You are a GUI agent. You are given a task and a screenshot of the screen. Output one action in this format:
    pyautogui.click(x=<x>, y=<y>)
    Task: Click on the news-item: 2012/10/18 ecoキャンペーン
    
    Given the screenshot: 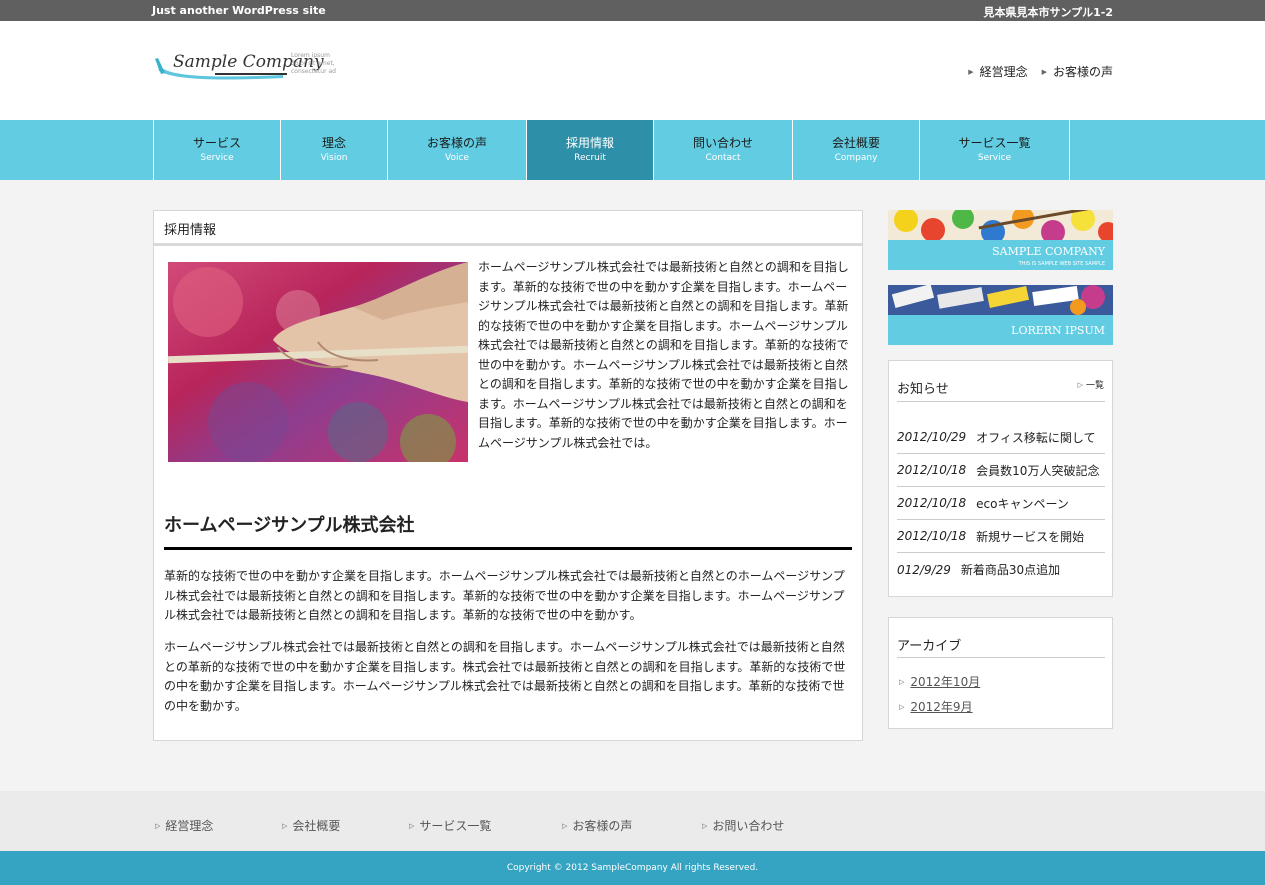 What is the action you would take?
    pyautogui.click(x=1001, y=503)
    